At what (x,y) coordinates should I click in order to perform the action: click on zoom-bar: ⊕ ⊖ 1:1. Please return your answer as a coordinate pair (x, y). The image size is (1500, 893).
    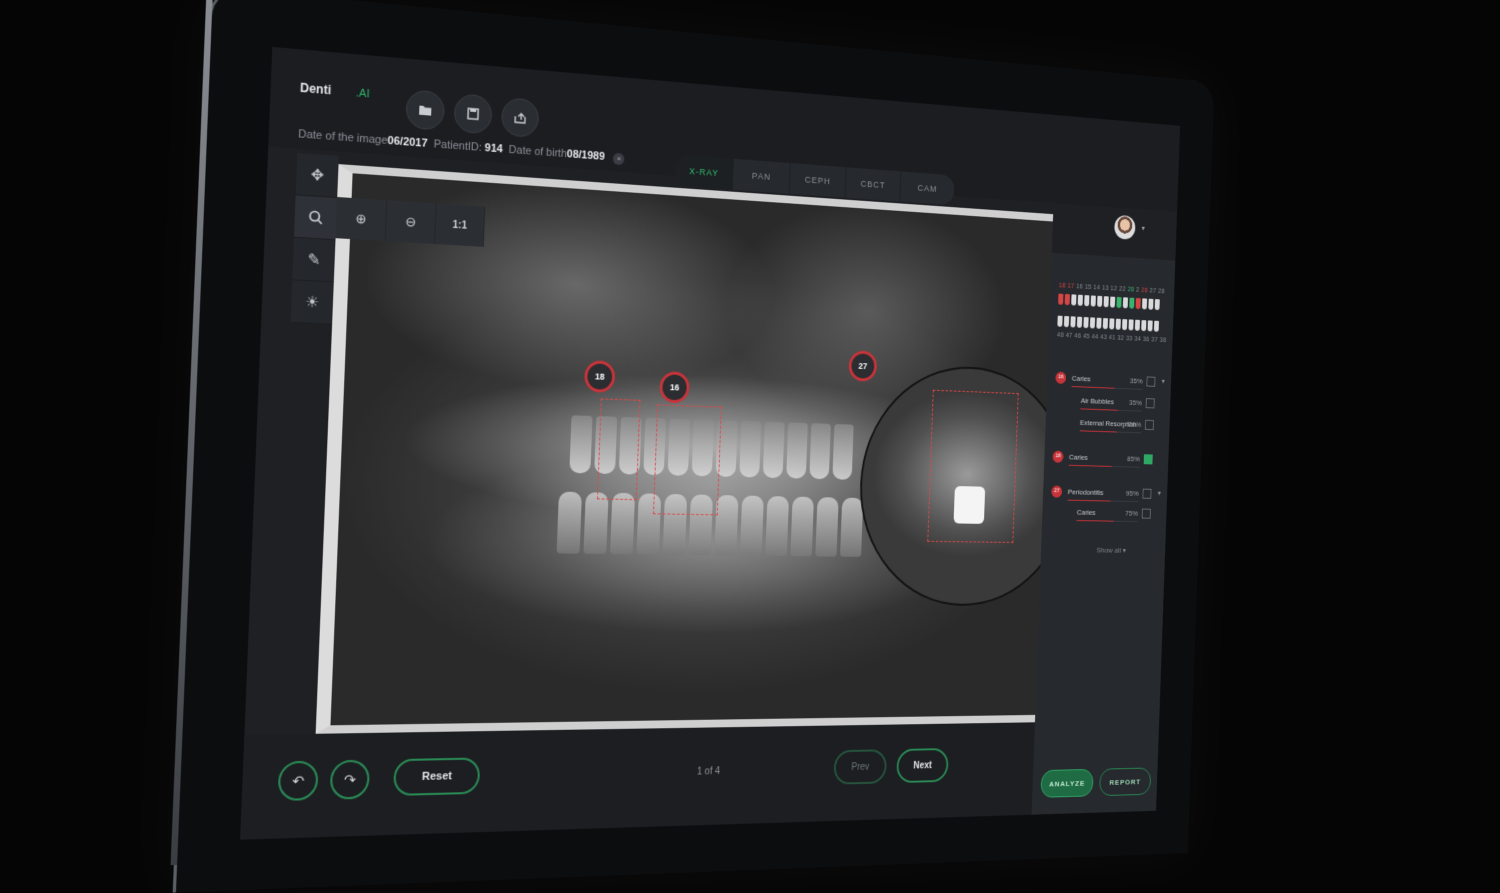
    Looking at the image, I should click on (411, 222).